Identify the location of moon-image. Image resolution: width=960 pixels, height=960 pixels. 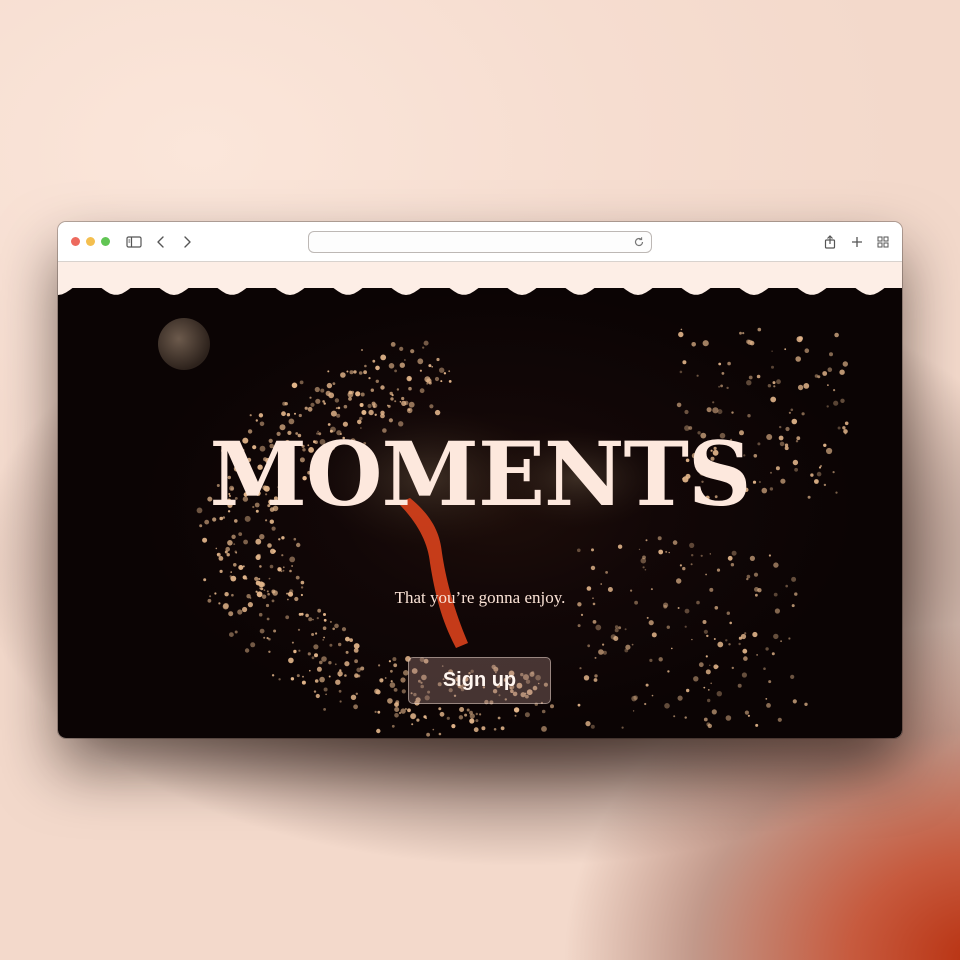
(184, 344).